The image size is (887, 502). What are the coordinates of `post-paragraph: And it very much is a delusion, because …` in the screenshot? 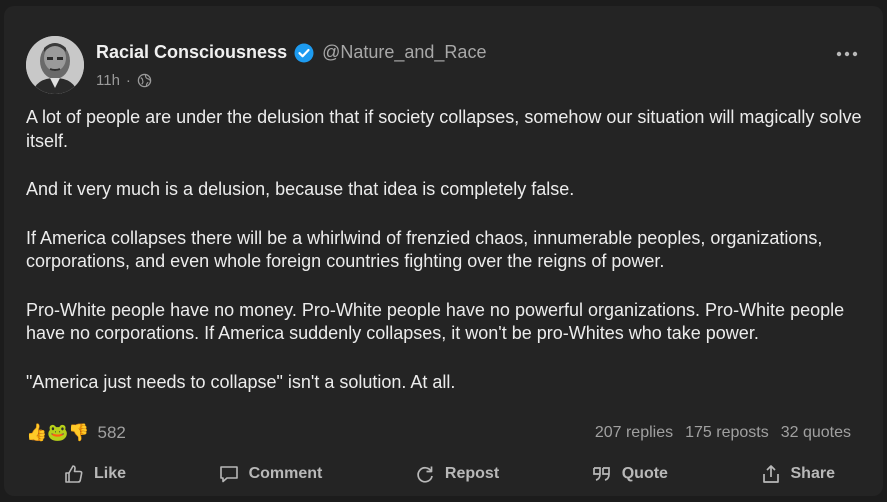 It's located at (300, 189).